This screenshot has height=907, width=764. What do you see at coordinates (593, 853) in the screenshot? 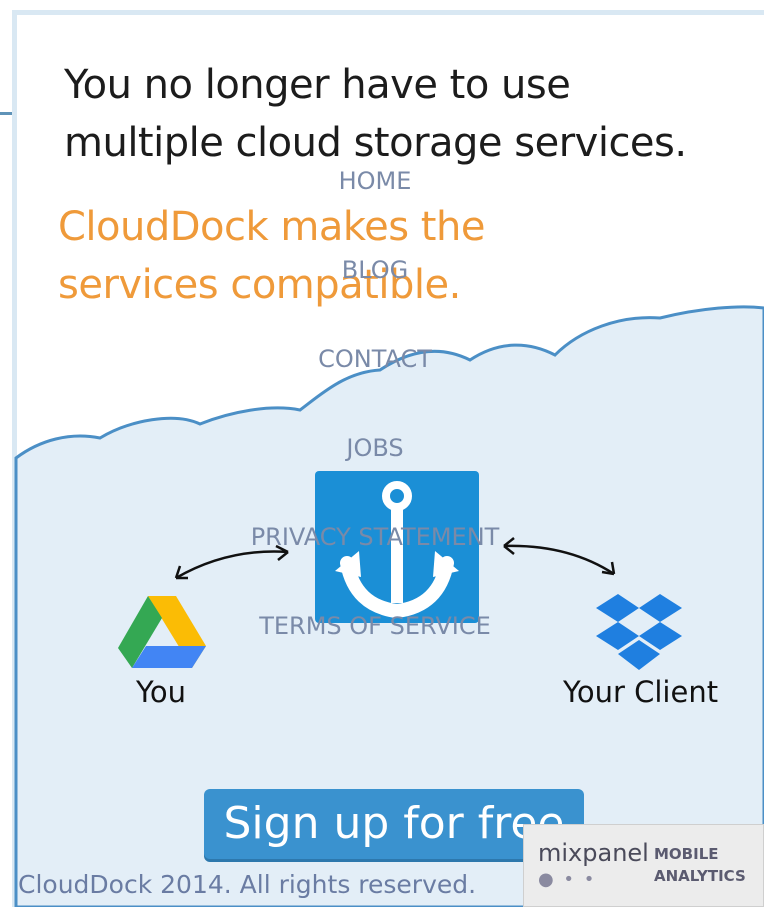
I see `mixpanel-logo: mixpanel` at bounding box center [593, 853].